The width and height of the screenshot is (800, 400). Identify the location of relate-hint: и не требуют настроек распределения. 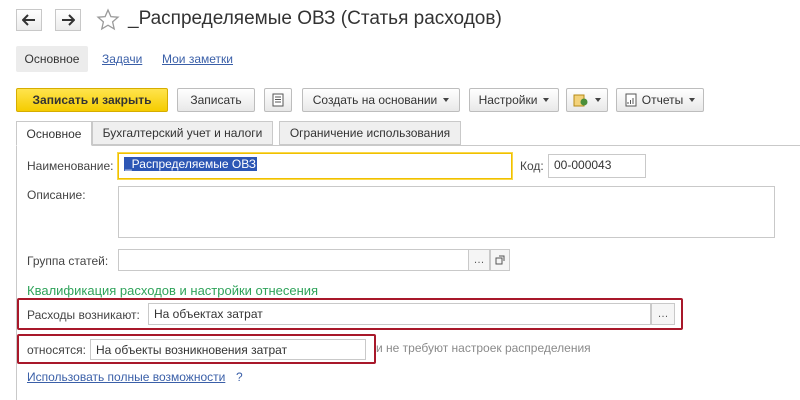
(483, 348).